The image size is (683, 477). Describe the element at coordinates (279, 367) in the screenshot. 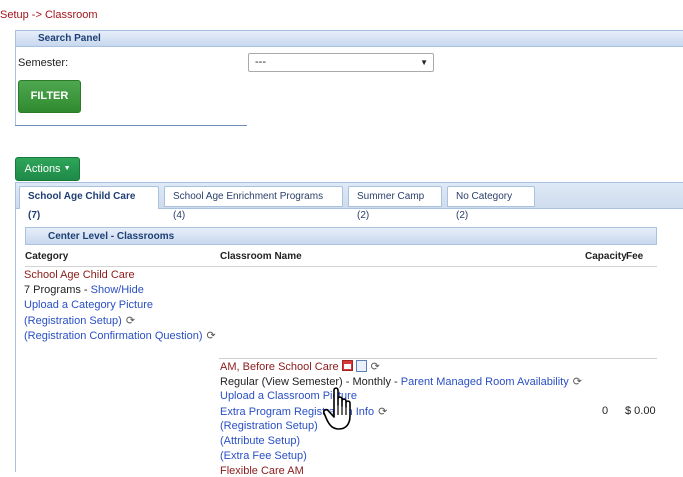

I see `classroom-name: AM, Before School Care` at that location.